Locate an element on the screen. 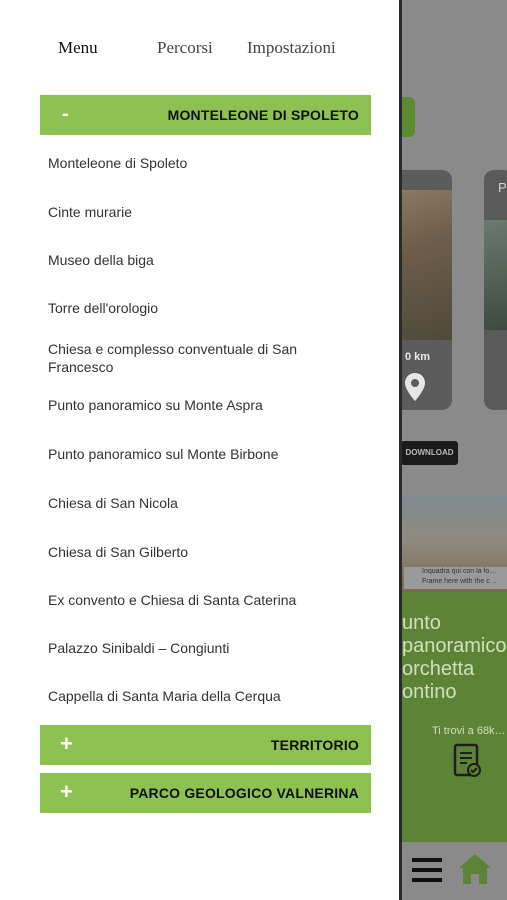 The width and height of the screenshot is (507, 900). section-title: TERRITORIO is located at coordinates (314, 745).